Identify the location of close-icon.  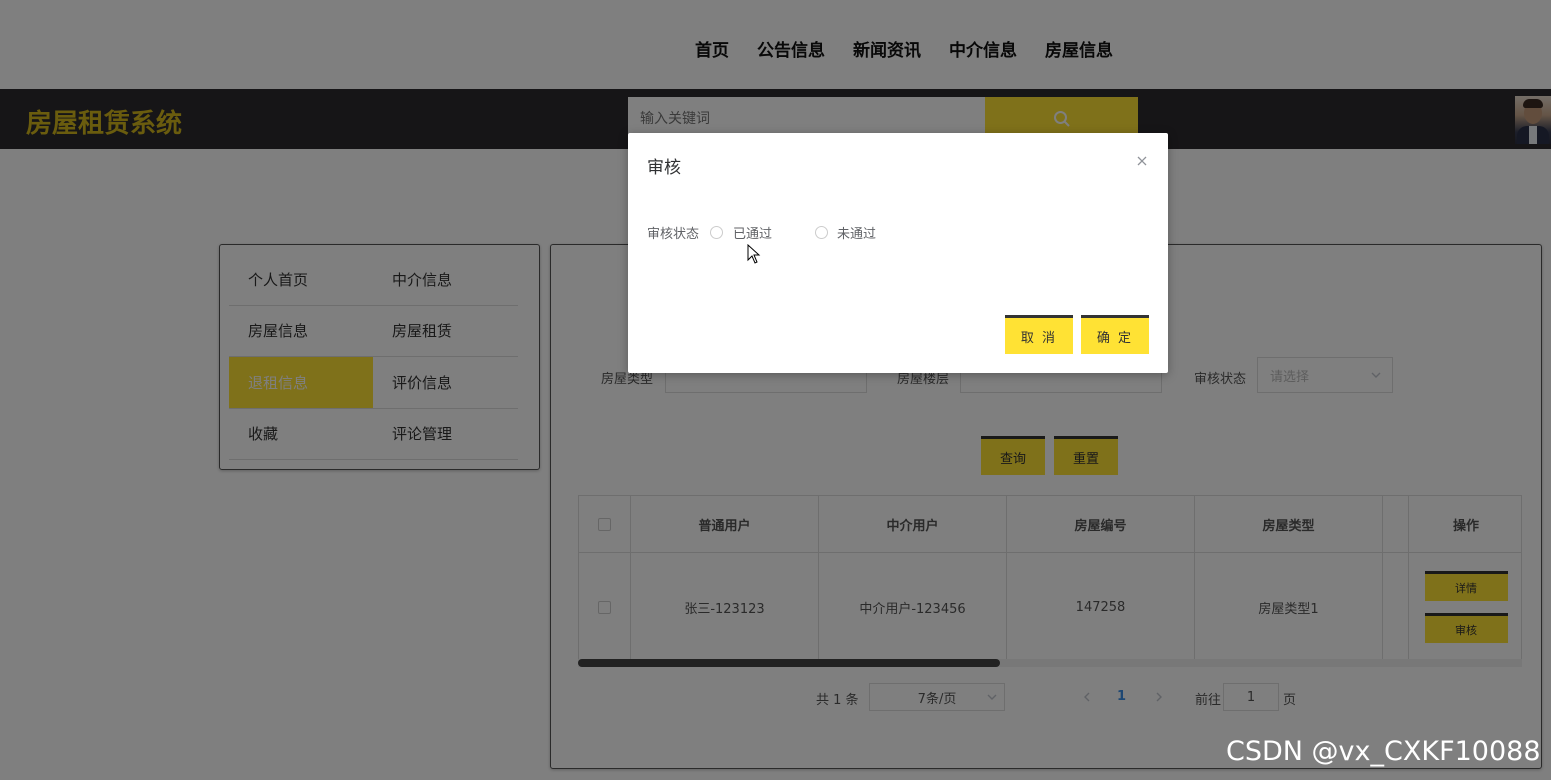
(1142, 161).